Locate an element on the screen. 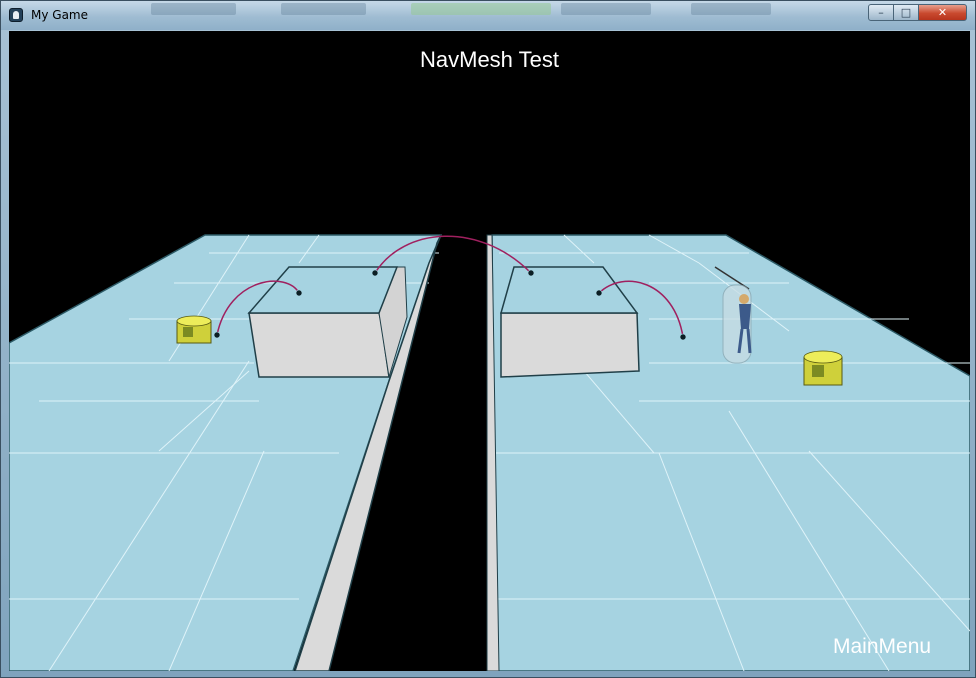 The image size is (976, 678). maximize-button: □ is located at coordinates (906, 12).